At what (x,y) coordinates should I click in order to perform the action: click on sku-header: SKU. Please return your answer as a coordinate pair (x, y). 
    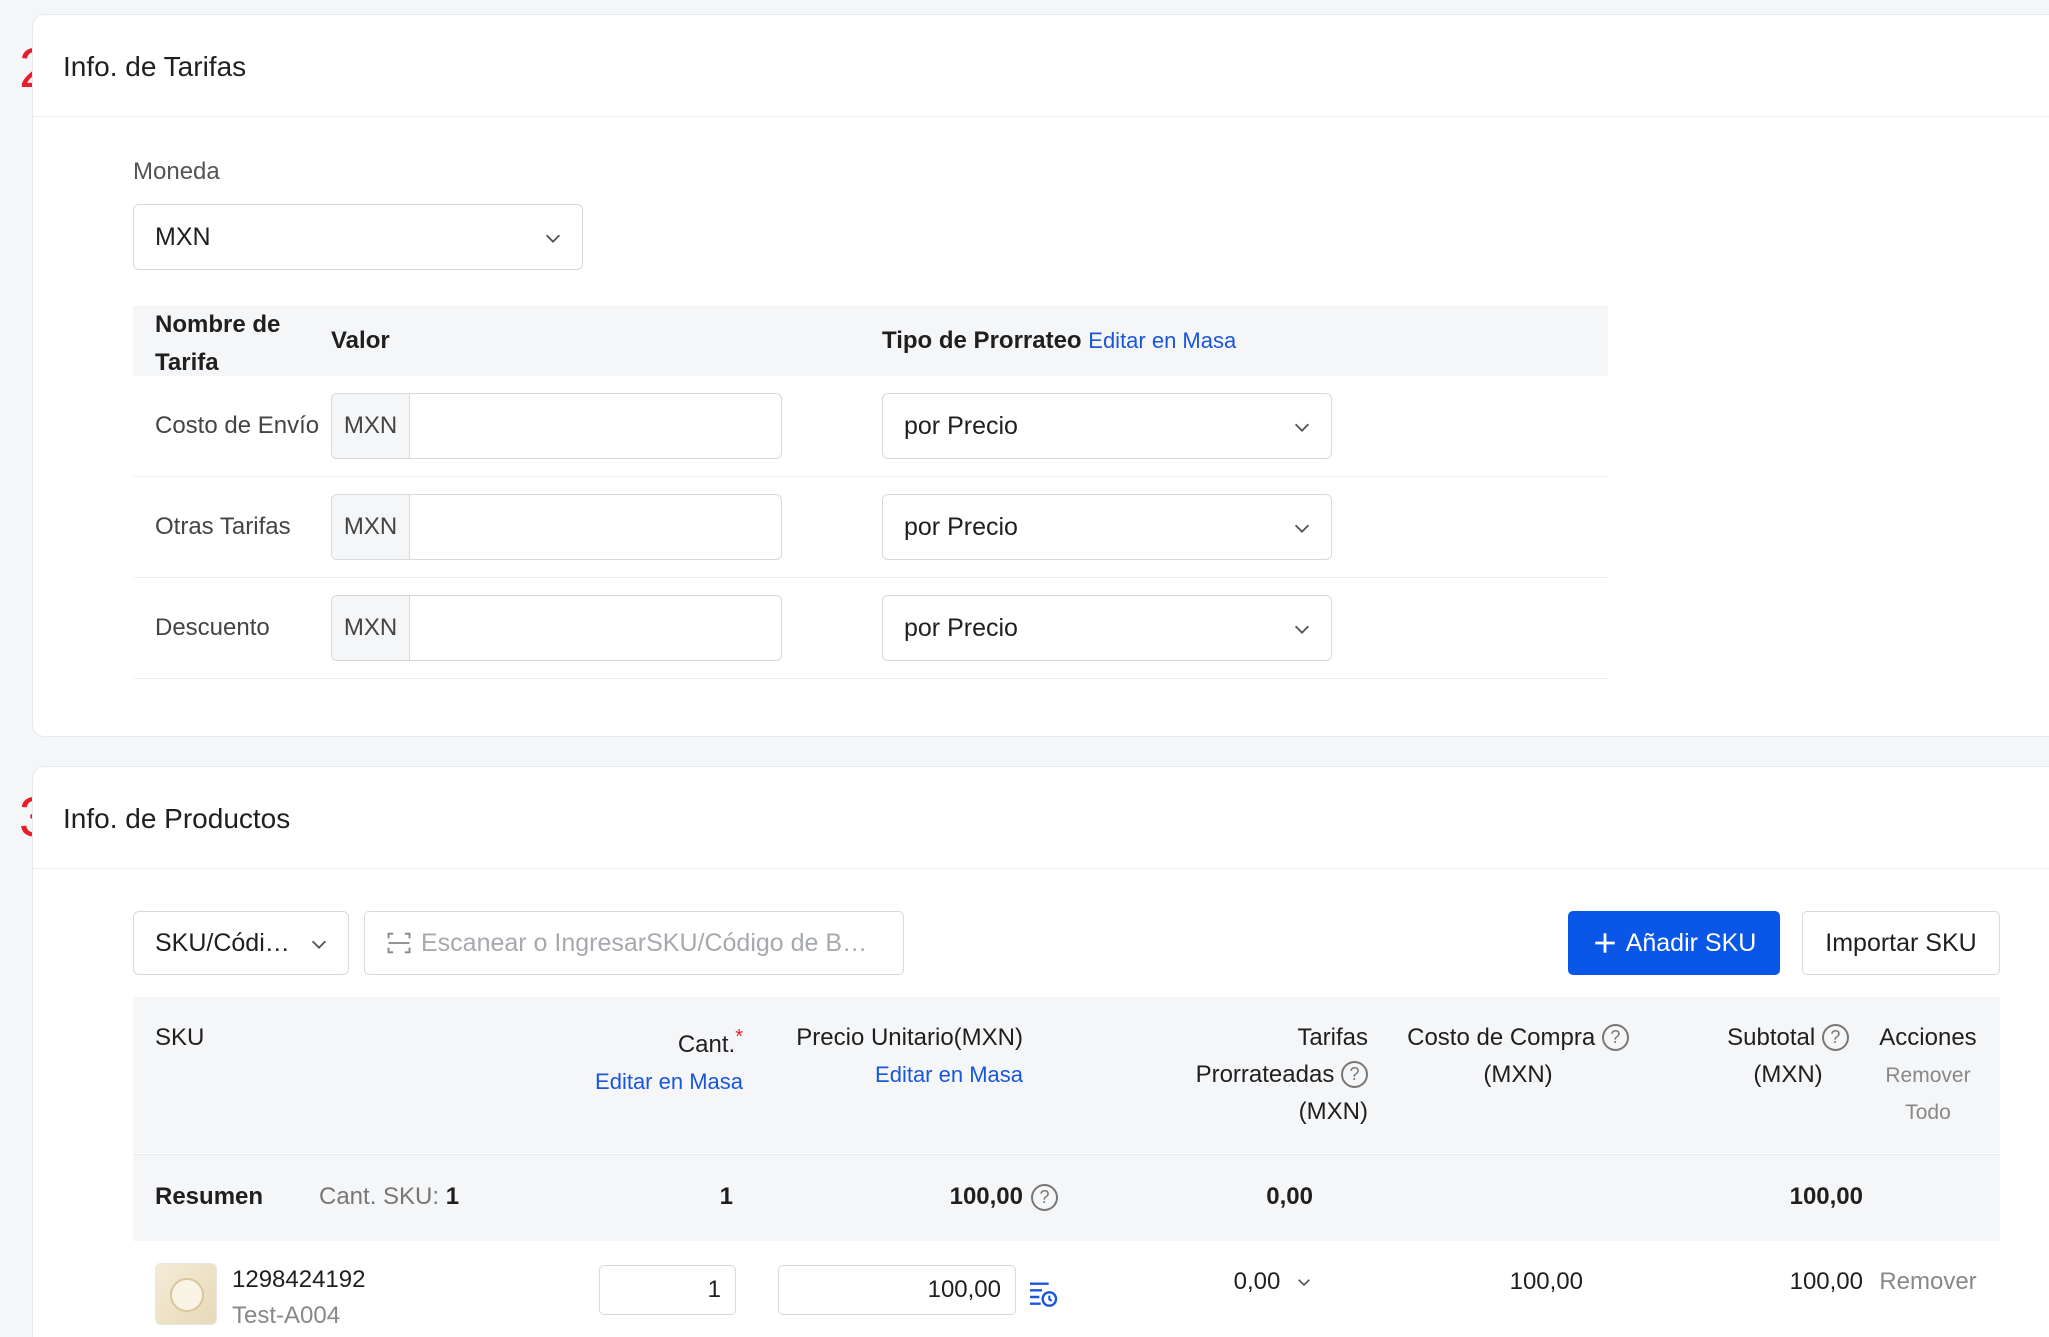
    Looking at the image, I should click on (180, 1037).